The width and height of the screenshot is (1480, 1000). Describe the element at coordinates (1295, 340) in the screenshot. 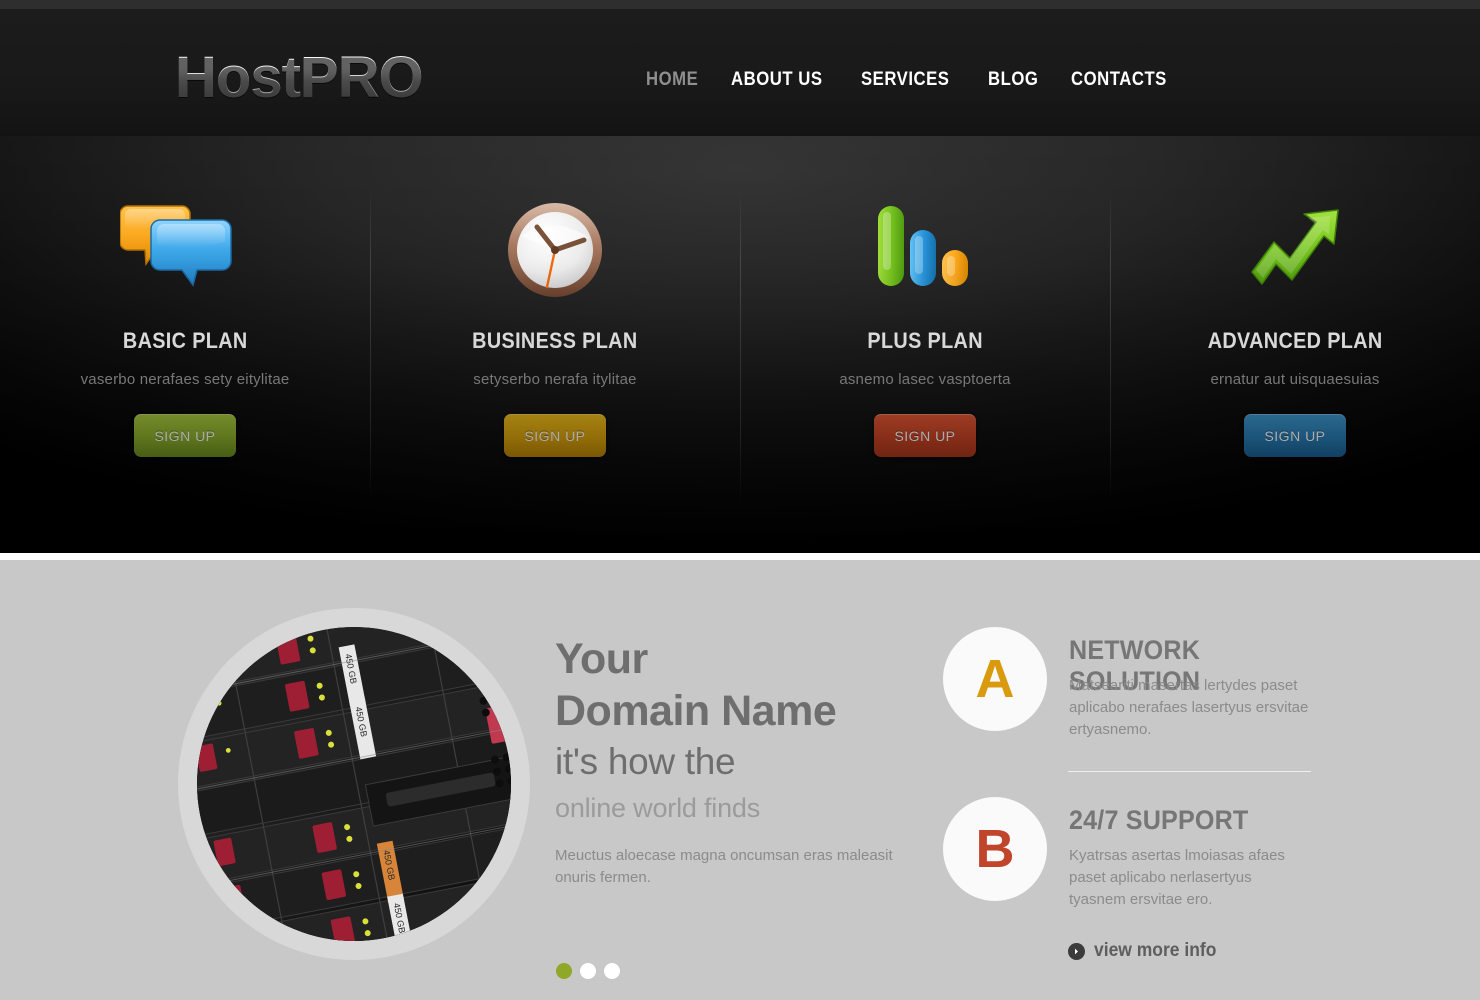

I see `plan-title: ADVANCED PLAN` at that location.